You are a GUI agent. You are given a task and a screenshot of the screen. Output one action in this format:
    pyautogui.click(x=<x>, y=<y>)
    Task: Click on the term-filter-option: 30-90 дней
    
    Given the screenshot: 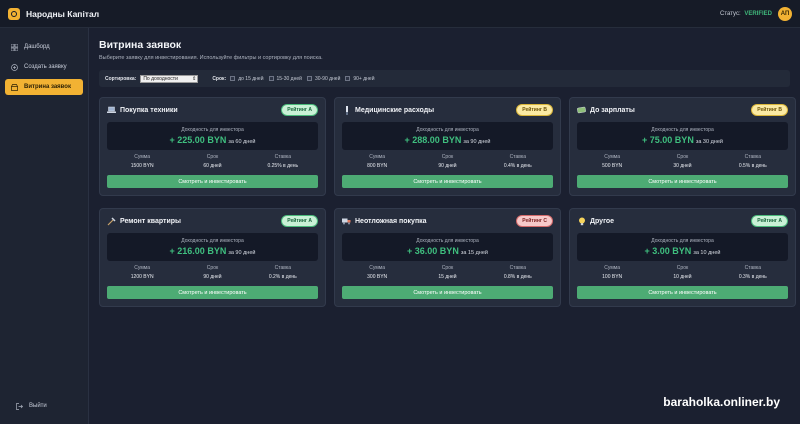 What is the action you would take?
    pyautogui.click(x=323, y=78)
    